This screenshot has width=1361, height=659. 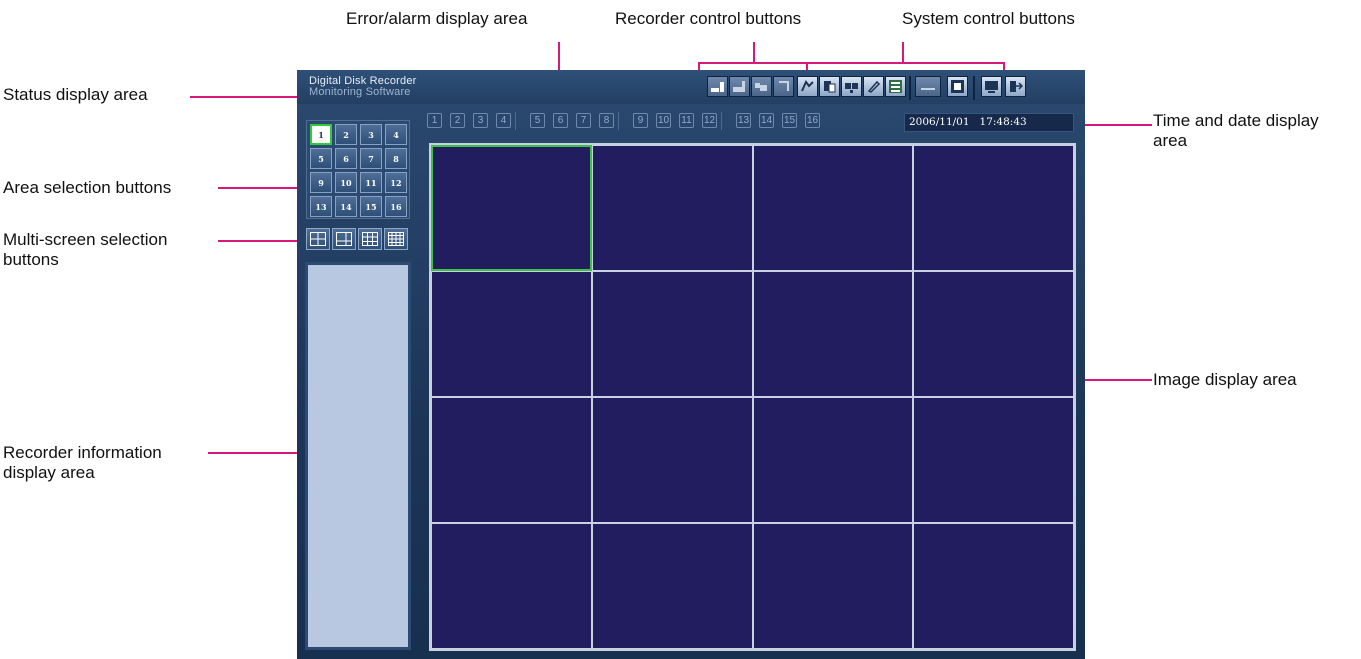 I want to click on status-channel-16: 16, so click(x=812, y=120).